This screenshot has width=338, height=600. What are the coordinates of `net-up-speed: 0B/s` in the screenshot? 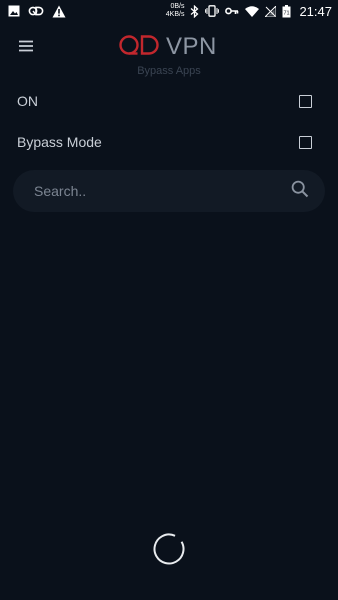 It's located at (177, 6).